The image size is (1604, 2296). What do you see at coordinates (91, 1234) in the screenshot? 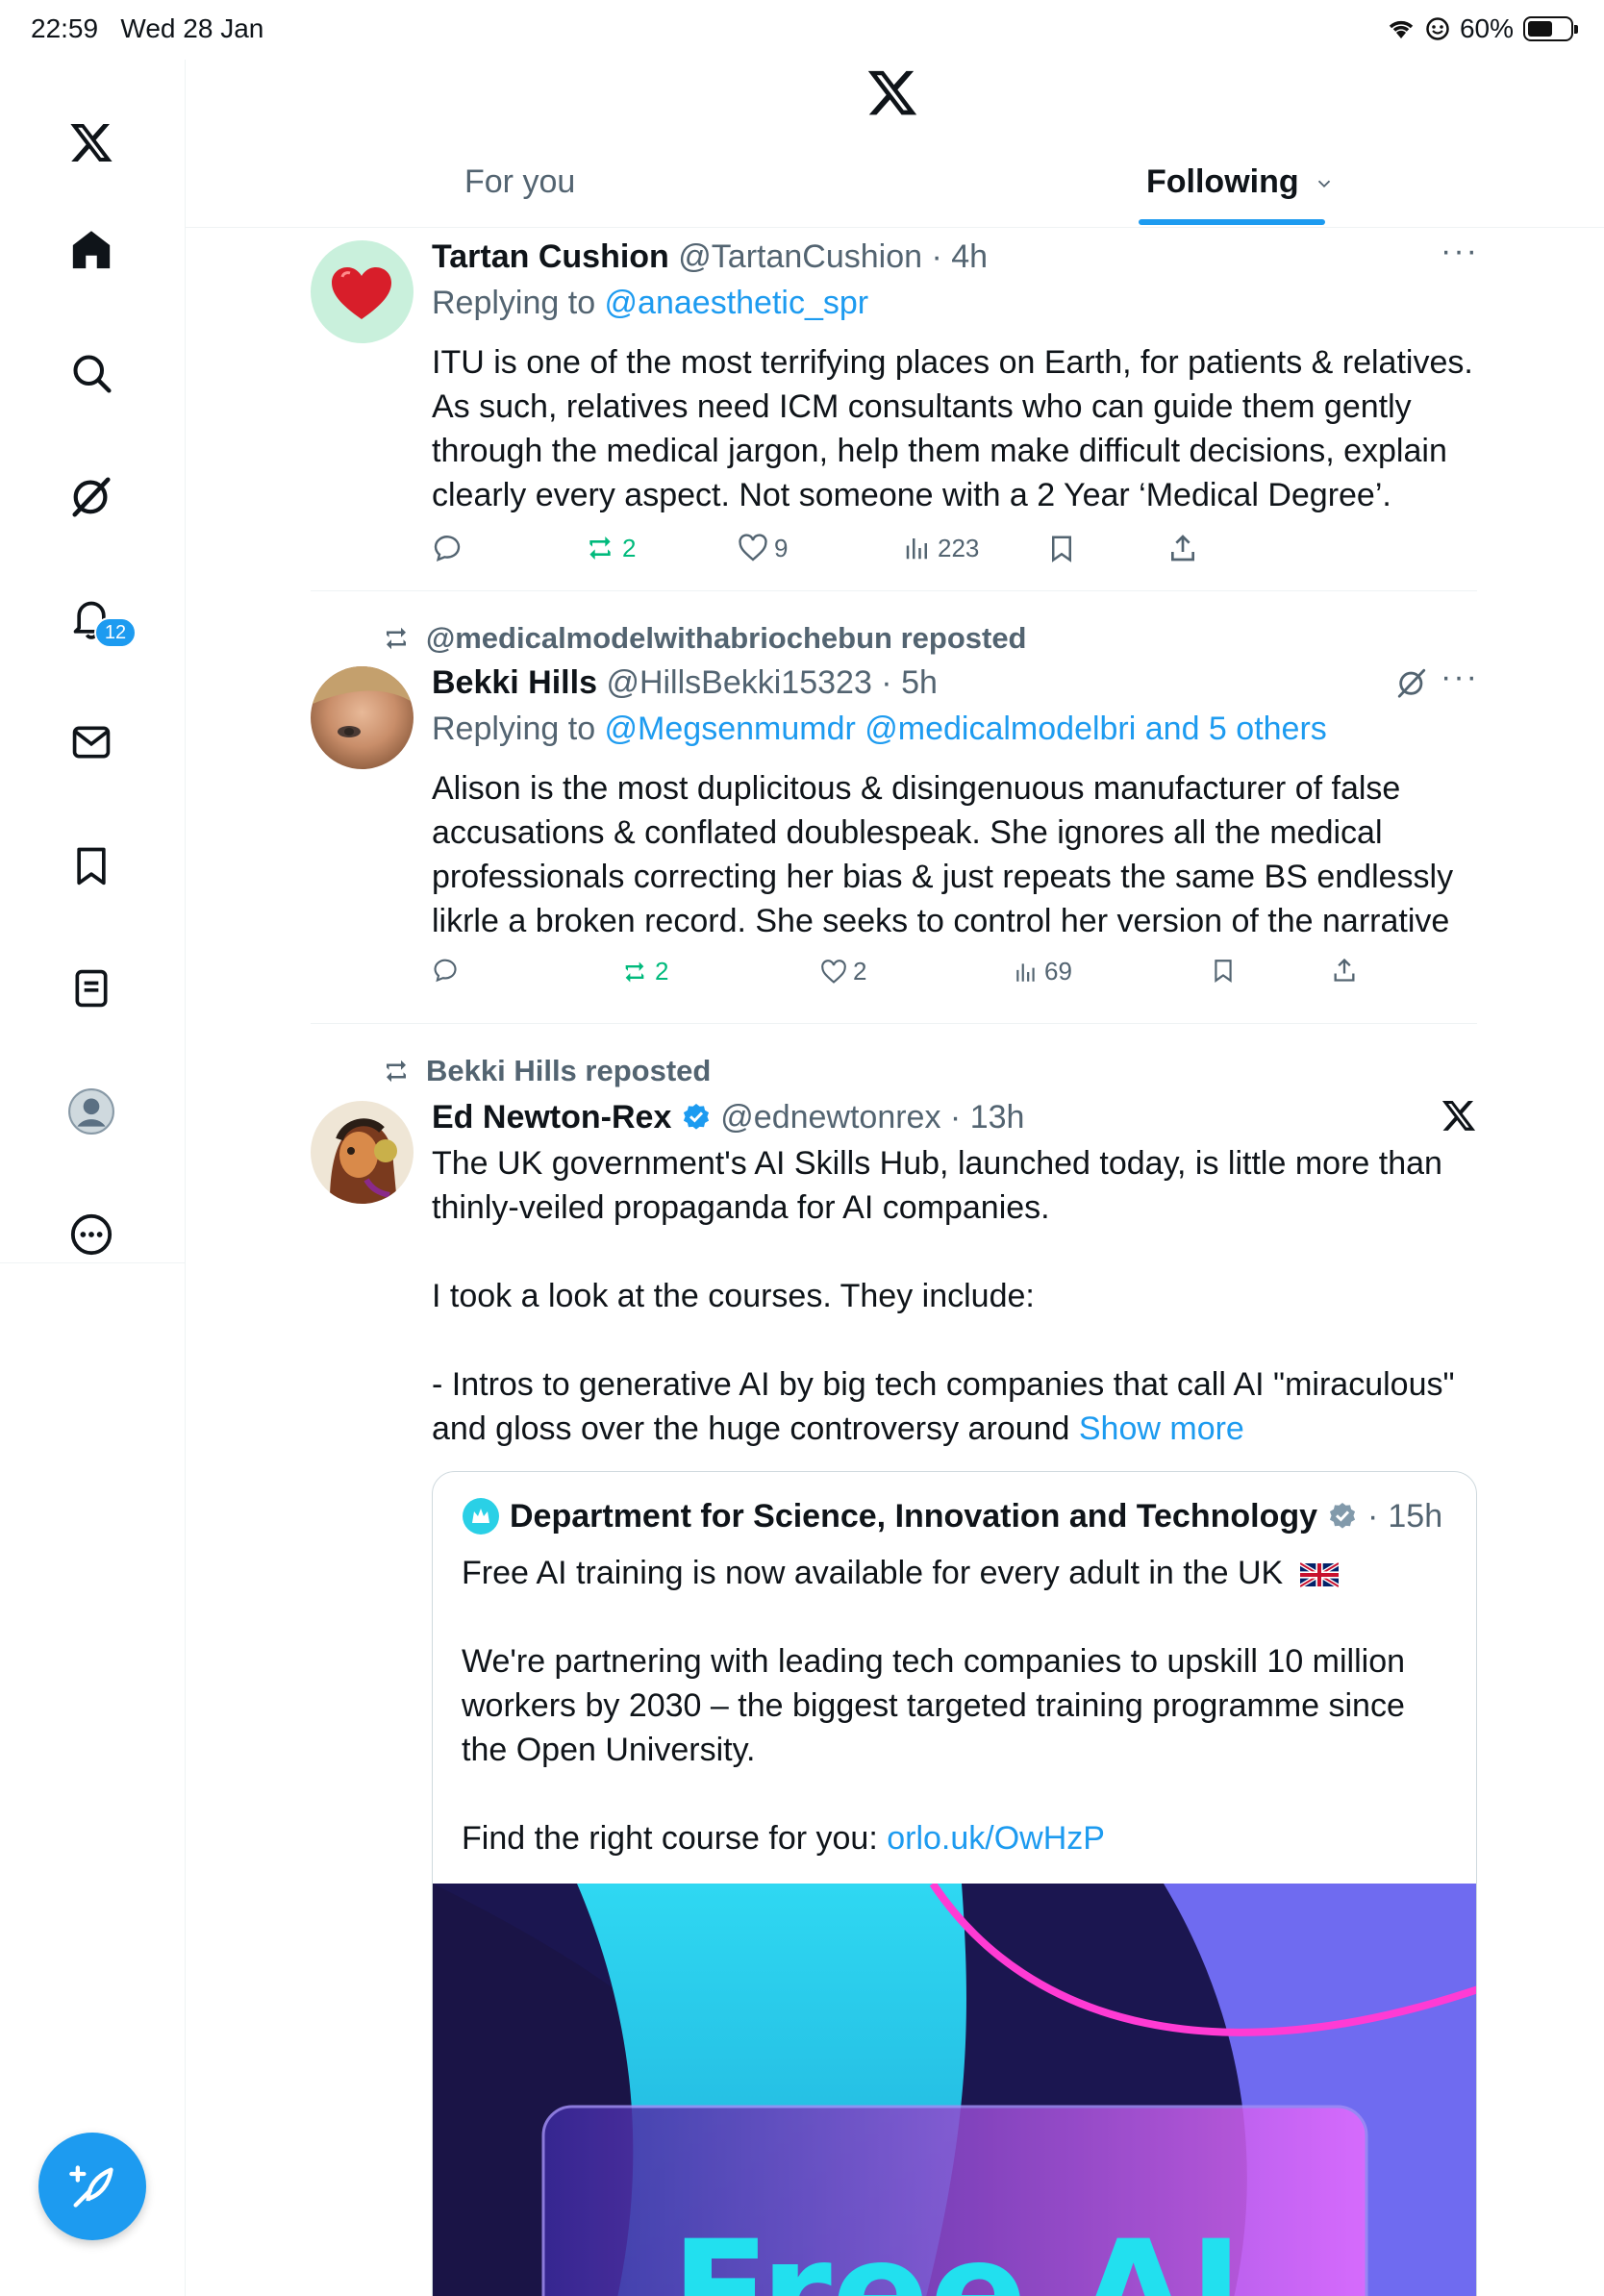
I see `more-icon` at bounding box center [91, 1234].